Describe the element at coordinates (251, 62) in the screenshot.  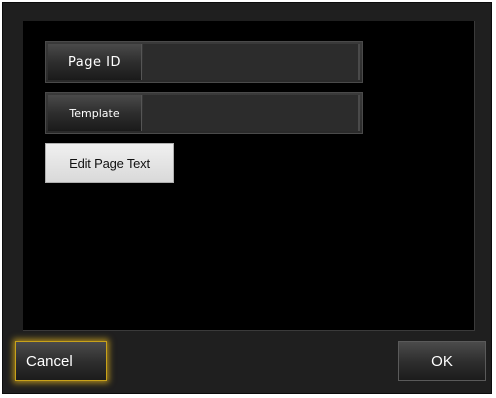
I see `page-id-input` at that location.